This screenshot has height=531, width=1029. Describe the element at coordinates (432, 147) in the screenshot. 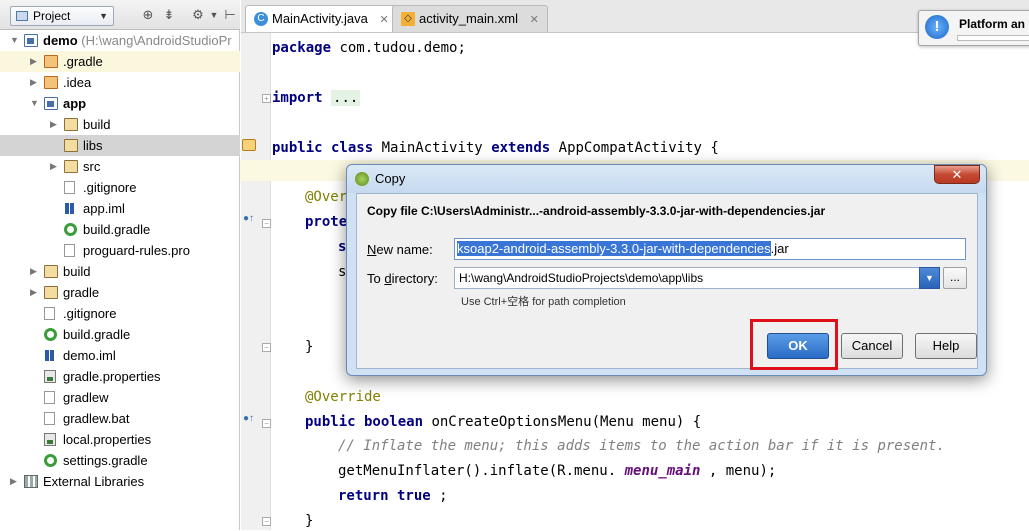

I see `code-token: MainActivity` at that location.